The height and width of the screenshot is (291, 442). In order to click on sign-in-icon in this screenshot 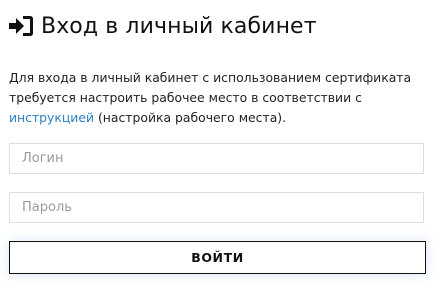, I will do `click(21, 26)`.